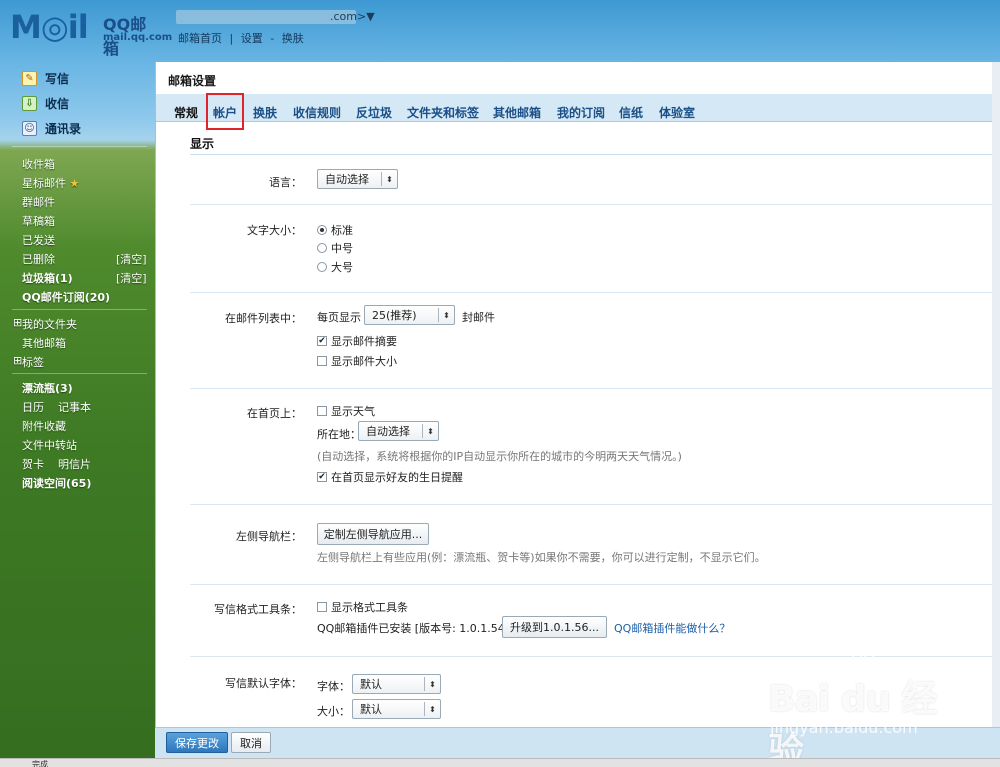  What do you see at coordinates (672, 628) in the screenshot?
I see `plugin-info-link: QQ邮箱插件能做什么？` at bounding box center [672, 628].